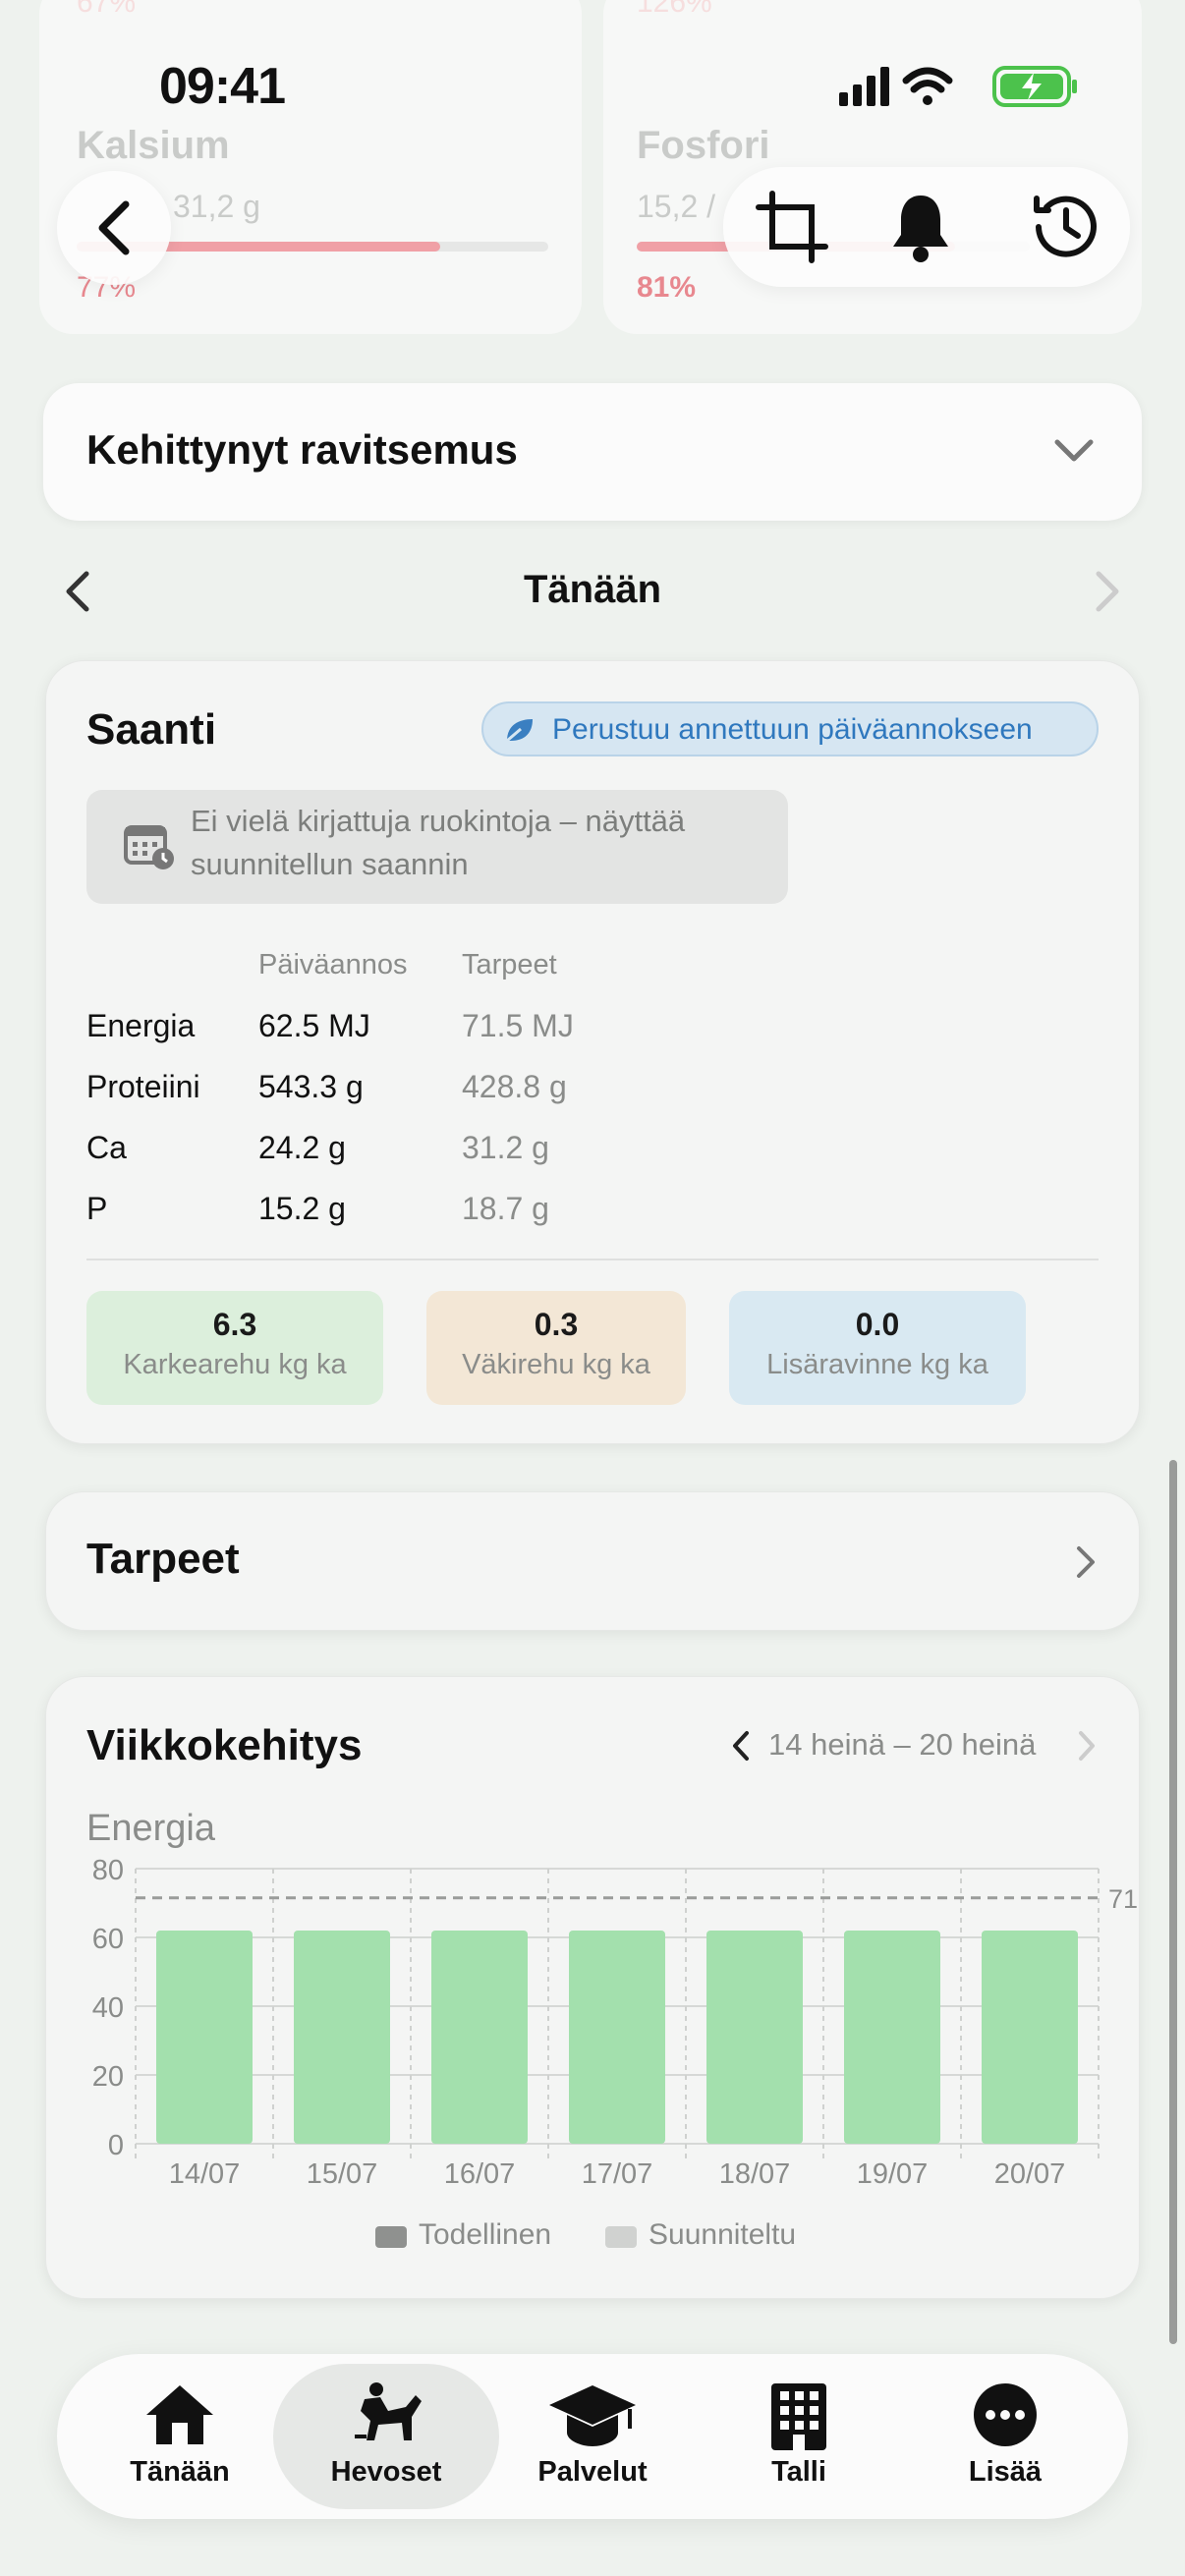  What do you see at coordinates (878, 1348) in the screenshot?
I see `supplement-tile: 0.0 Lisäravinne kg ka` at bounding box center [878, 1348].